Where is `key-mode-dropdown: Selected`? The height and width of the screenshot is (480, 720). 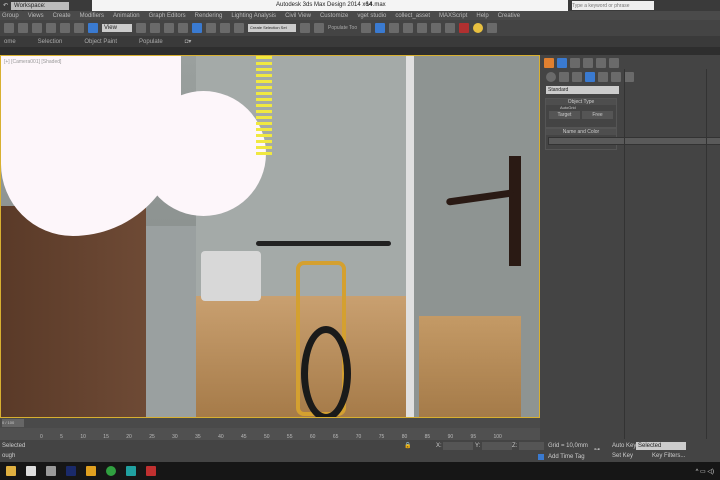 key-mode-dropdown: Selected is located at coordinates (661, 446).